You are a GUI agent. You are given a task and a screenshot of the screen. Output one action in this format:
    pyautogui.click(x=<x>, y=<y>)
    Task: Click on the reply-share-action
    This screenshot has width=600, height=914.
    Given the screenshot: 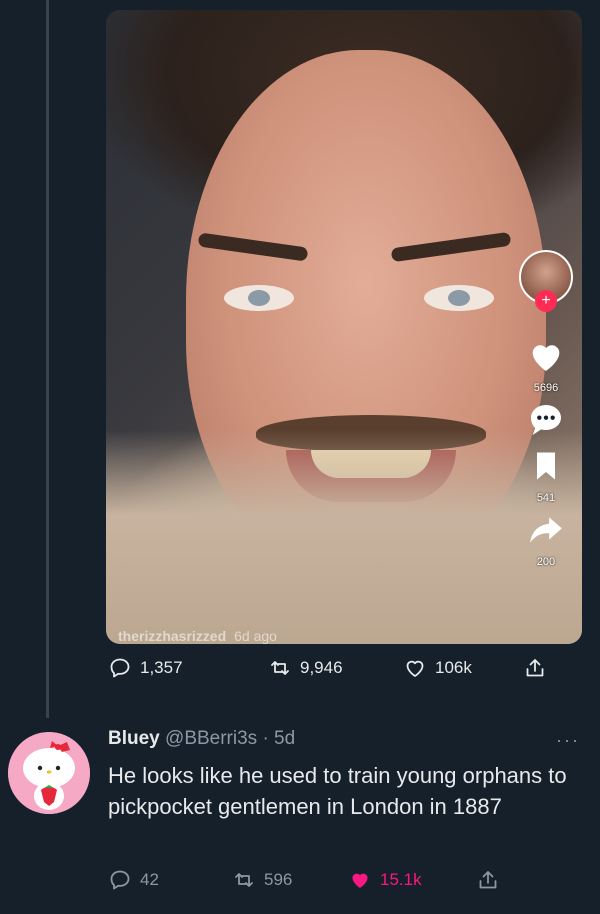 What is the action you would take?
    pyautogui.click(x=488, y=880)
    